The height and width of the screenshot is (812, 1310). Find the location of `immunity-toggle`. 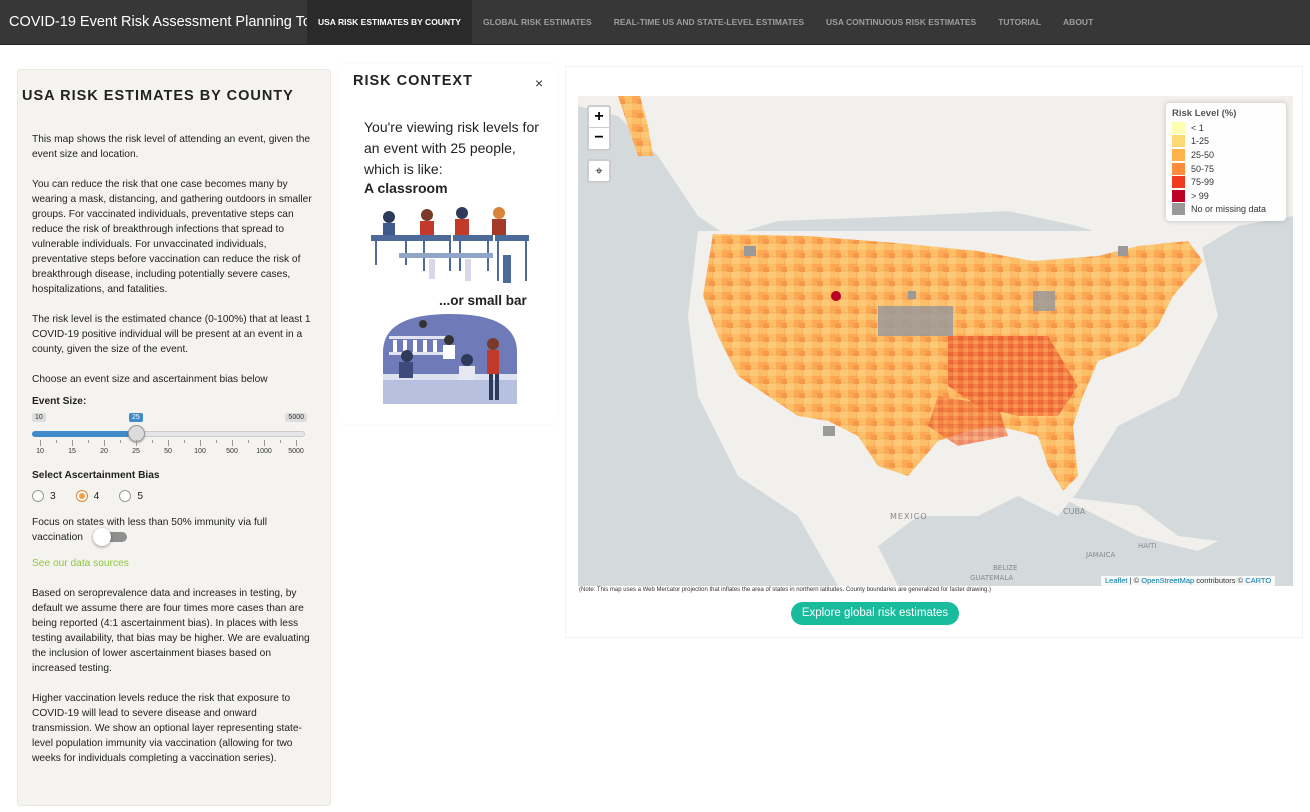

immunity-toggle is located at coordinates (110, 537).